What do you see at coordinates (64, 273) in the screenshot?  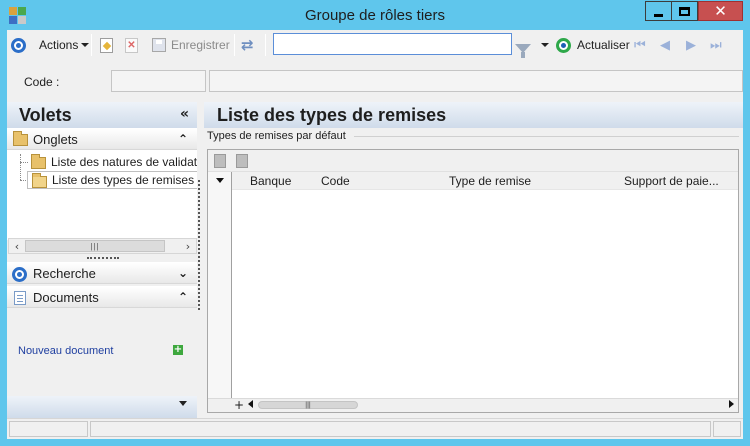 I see `section-recherche-label: Recherche` at bounding box center [64, 273].